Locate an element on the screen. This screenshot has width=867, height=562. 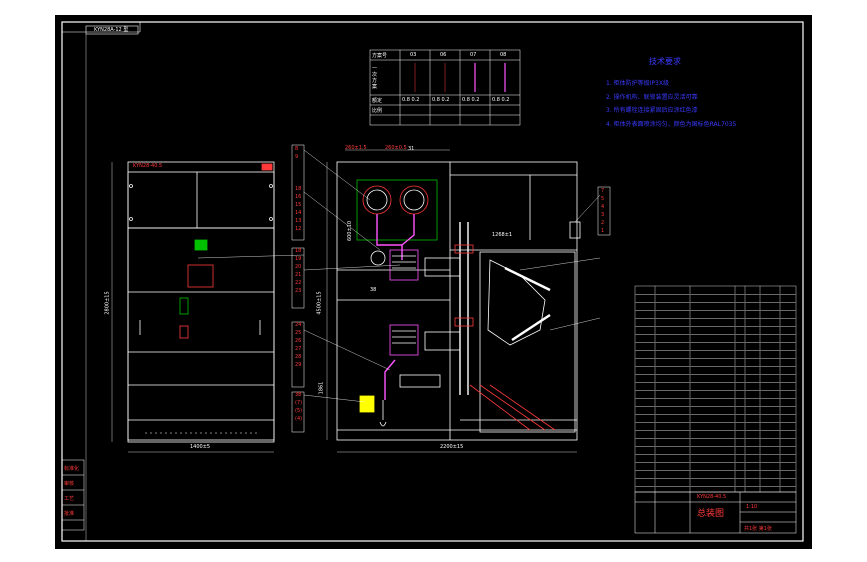
front-height-dim: 2800±15 is located at coordinates (107, 303).